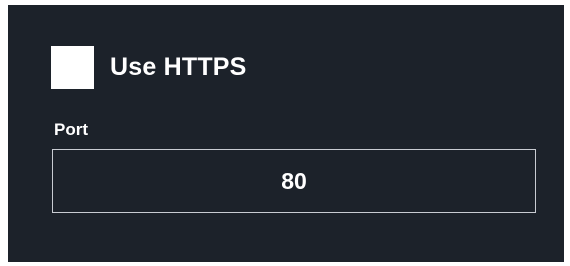  I want to click on port-label: Port, so click(71, 129).